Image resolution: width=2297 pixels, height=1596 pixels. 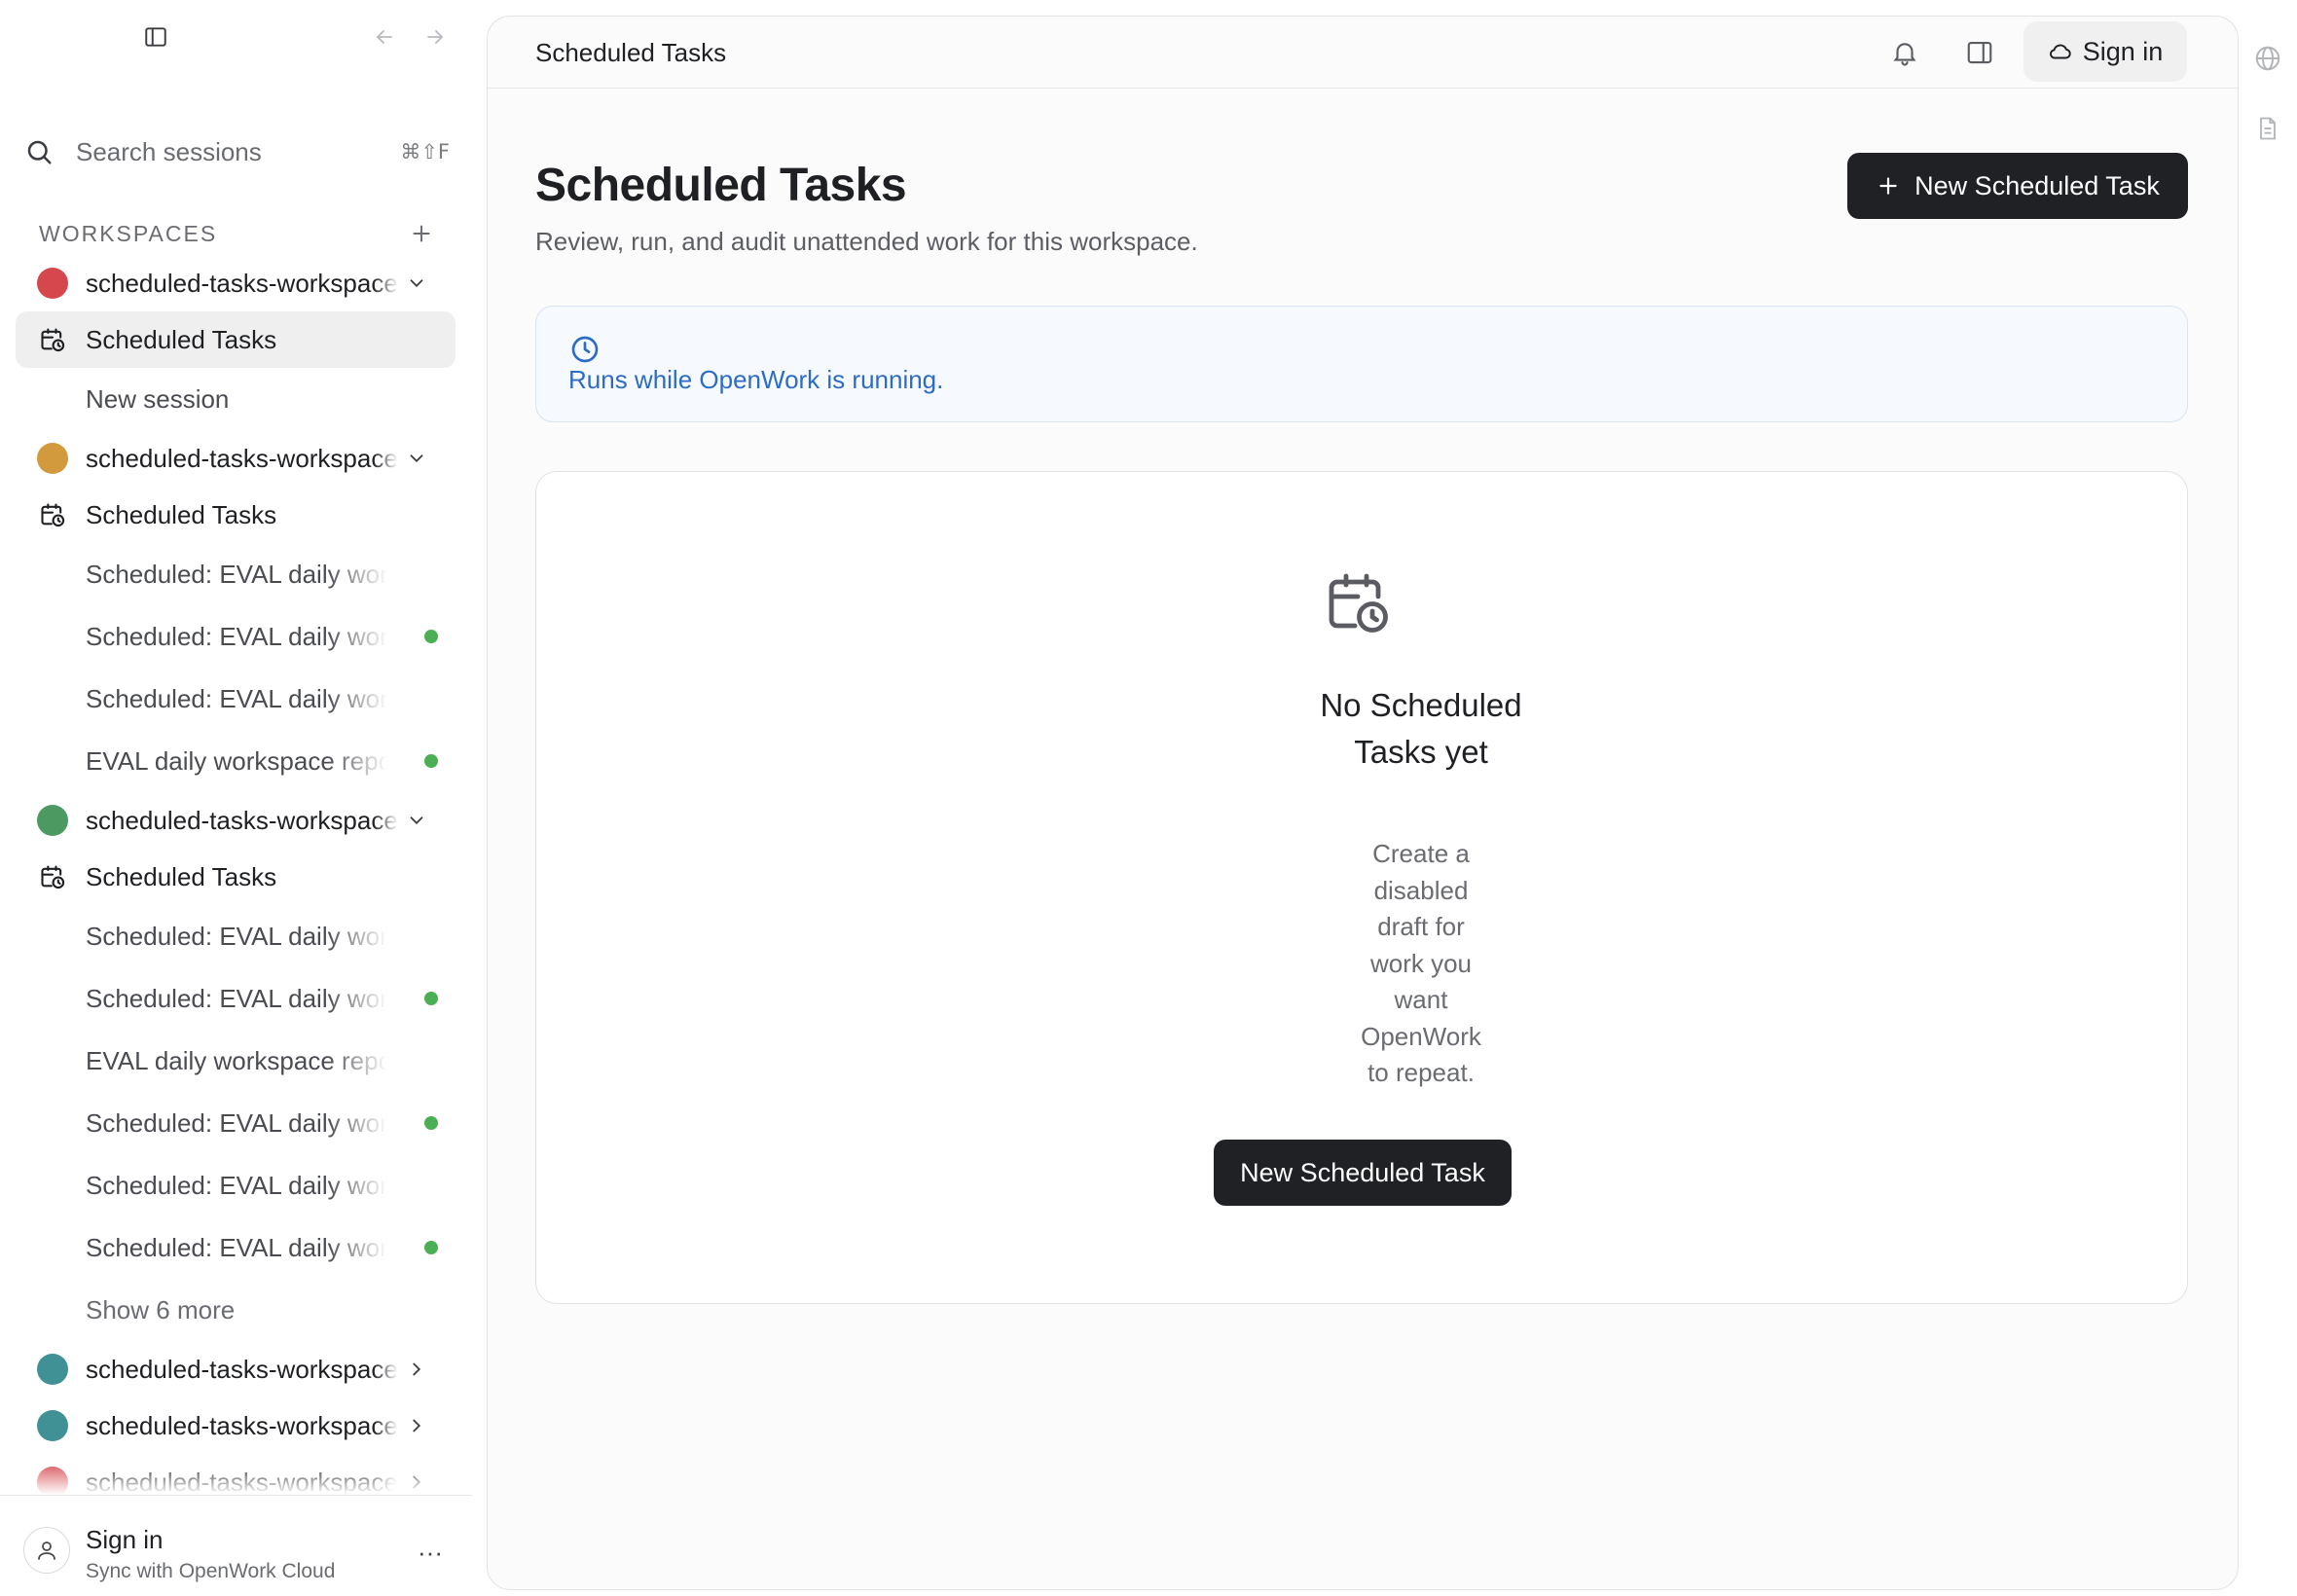 What do you see at coordinates (384, 37) in the screenshot?
I see `arrow-left-icon` at bounding box center [384, 37].